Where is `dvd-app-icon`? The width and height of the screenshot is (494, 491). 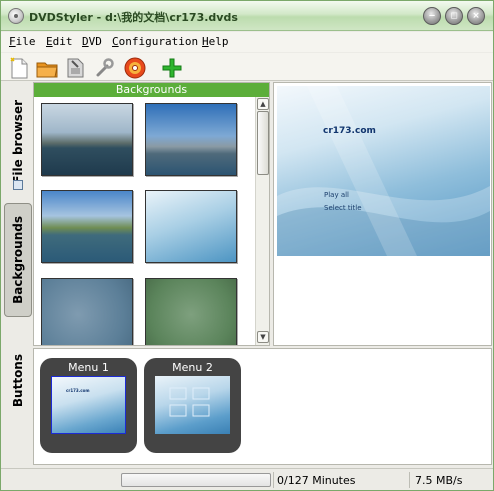
dvd-app-icon is located at coordinates (16, 16).